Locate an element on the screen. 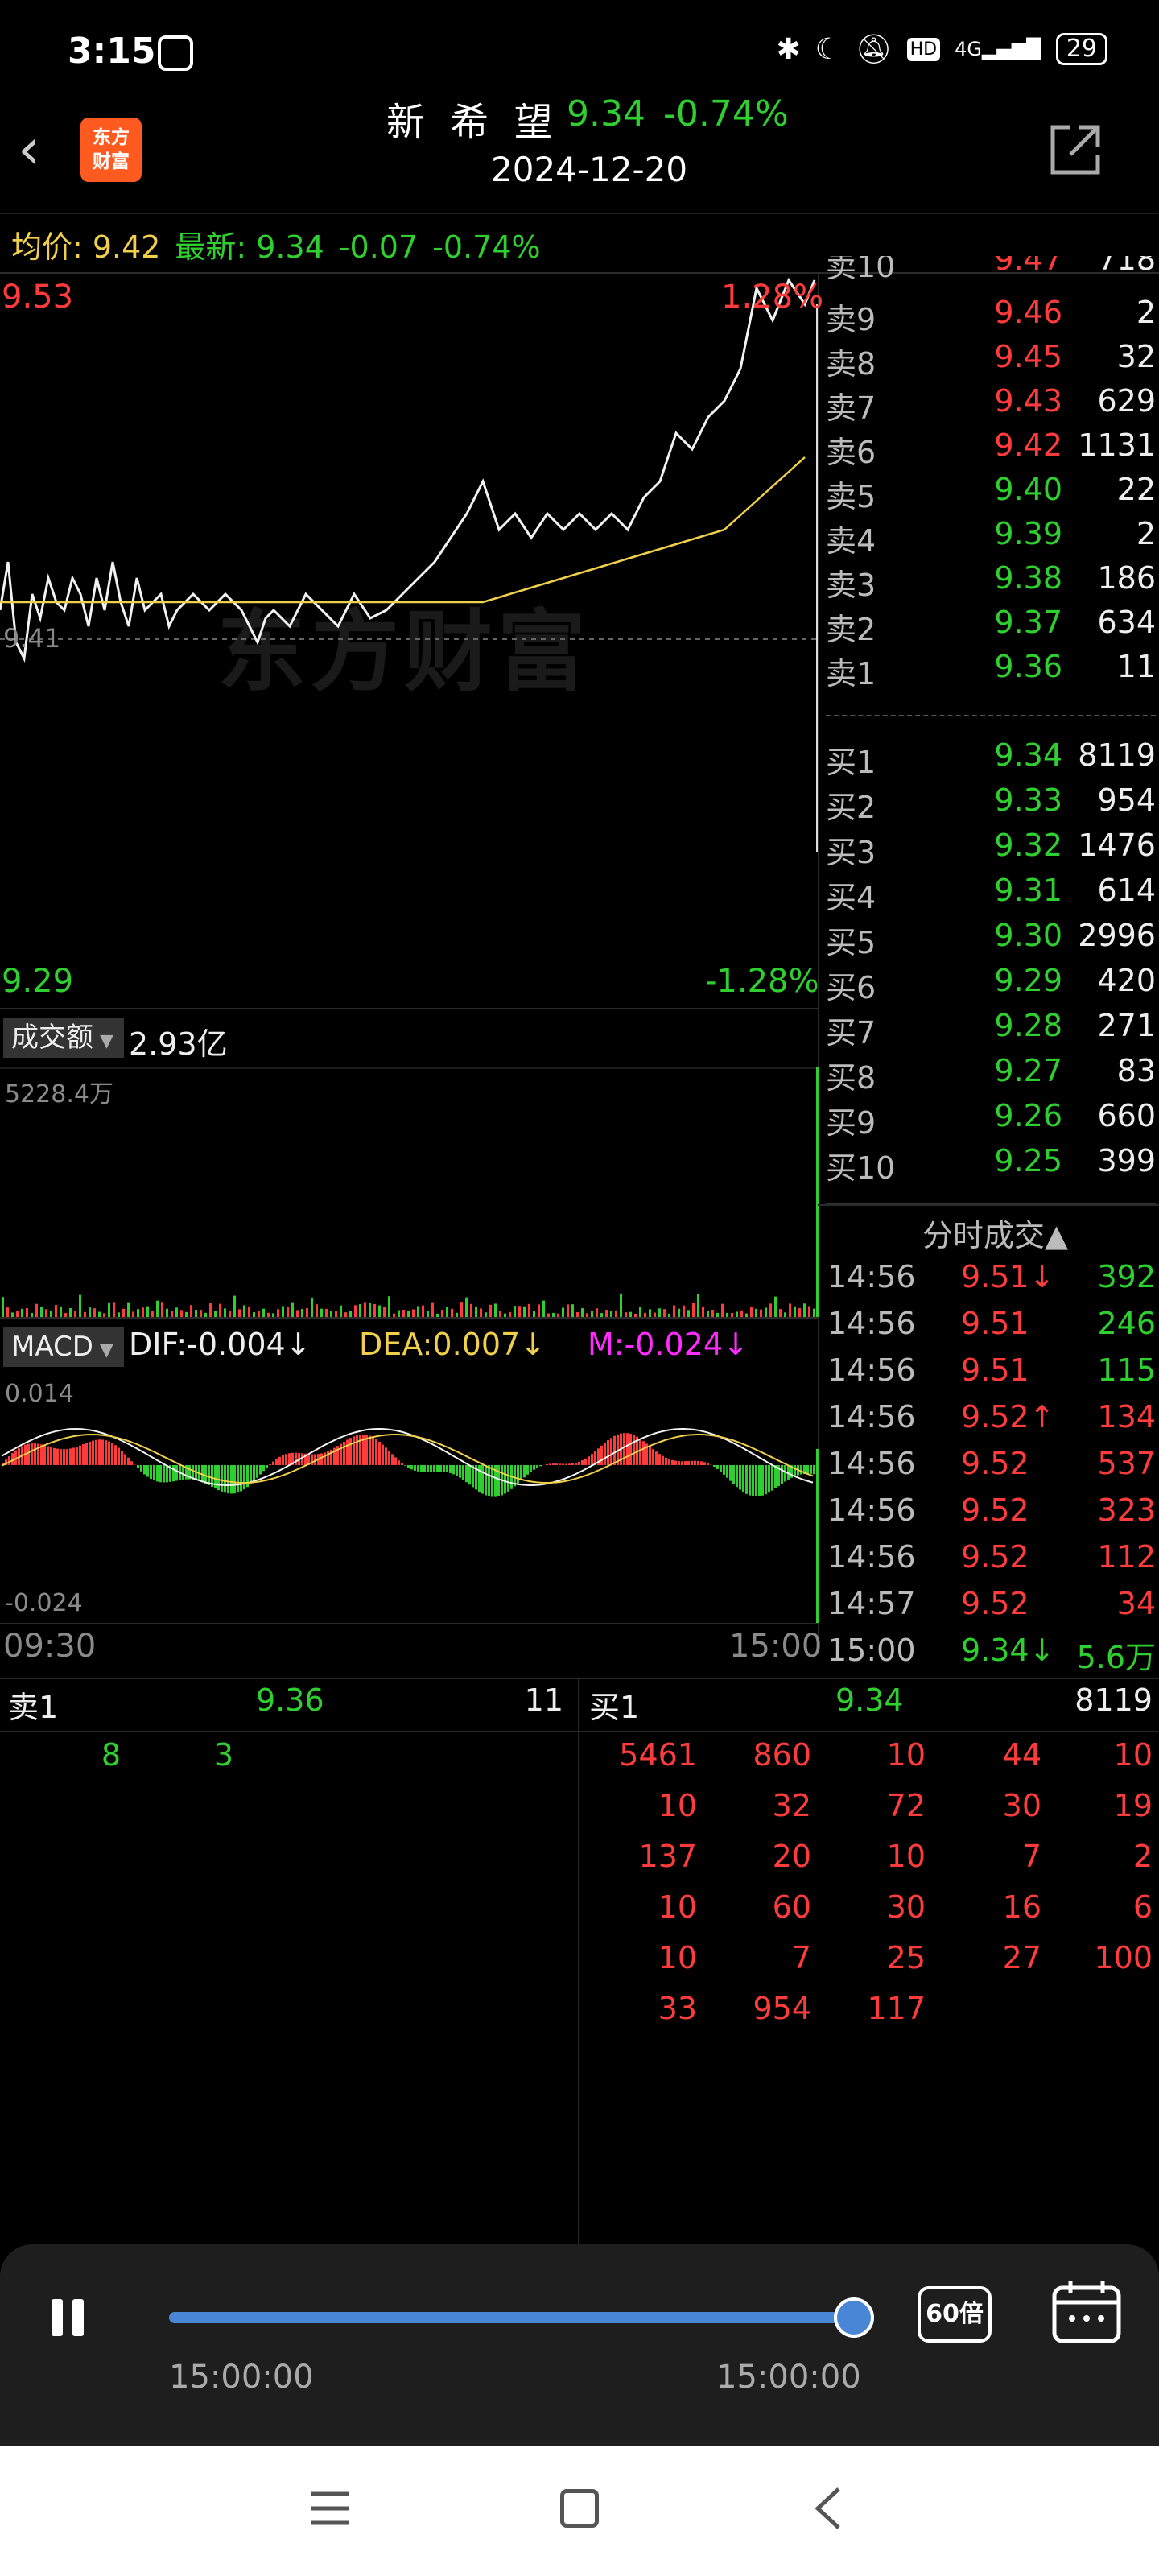 This screenshot has width=1159, height=2576. volume-indicator-selector: 成交额 ▼ is located at coordinates (63, 1038).